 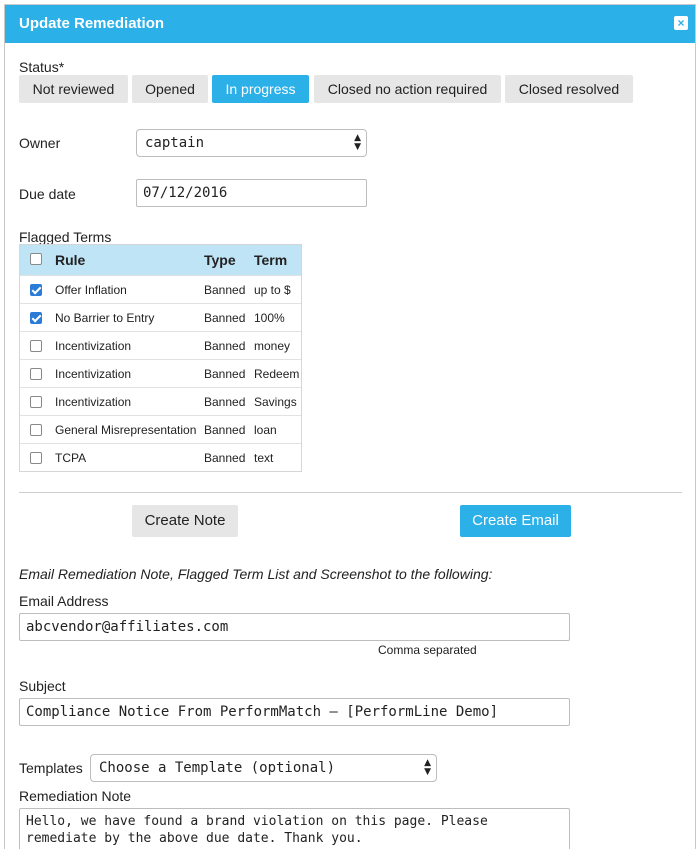 I want to click on table-row: Incentivization Banned Savings, so click(x=160, y=401).